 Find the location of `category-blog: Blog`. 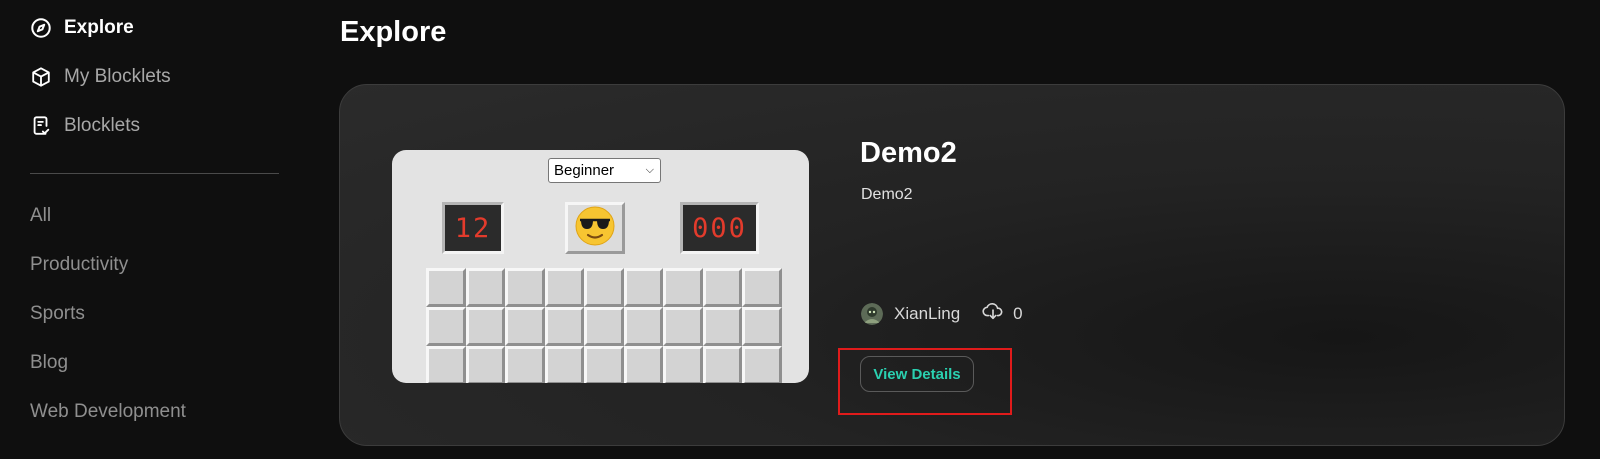

category-blog: Blog is located at coordinates (49, 363).